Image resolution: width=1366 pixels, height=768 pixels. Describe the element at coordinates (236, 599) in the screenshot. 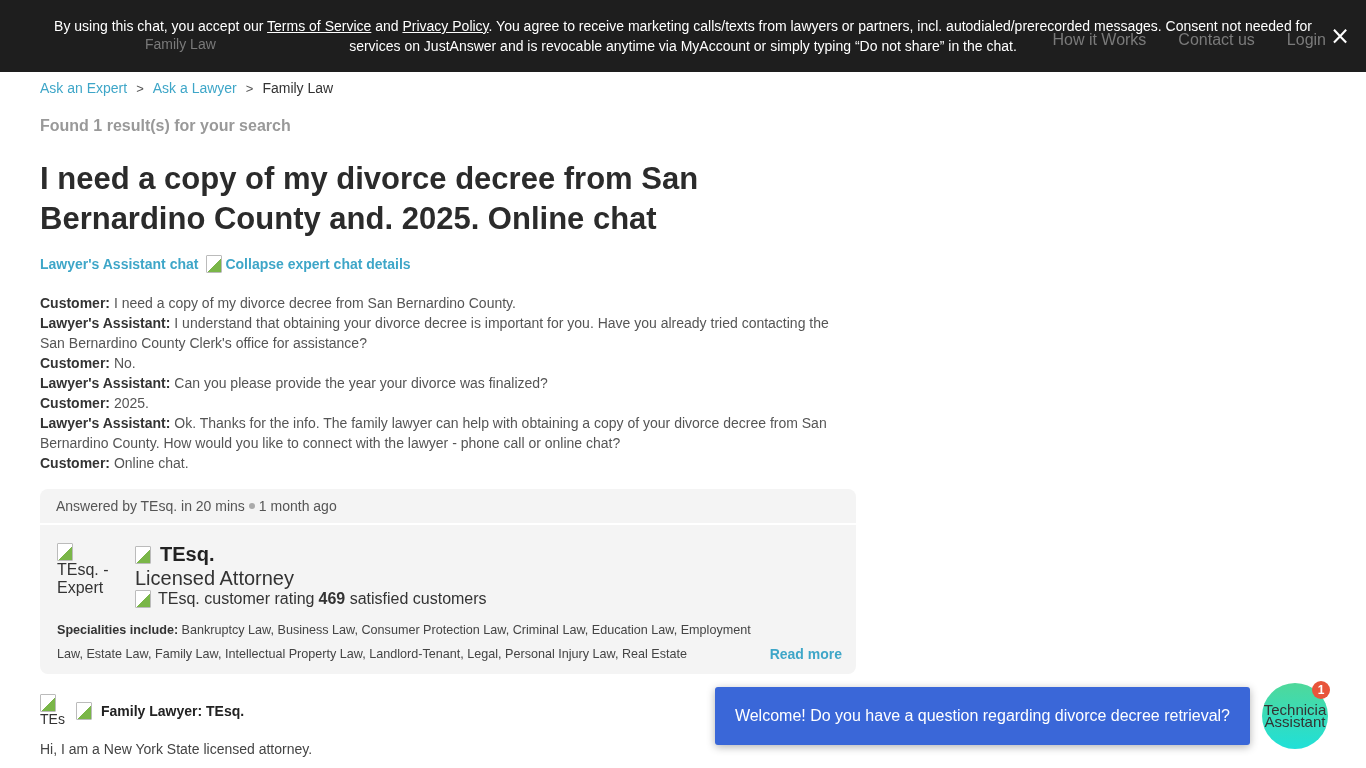

I see `rating-alt-text: TEsq. customer rating` at that location.